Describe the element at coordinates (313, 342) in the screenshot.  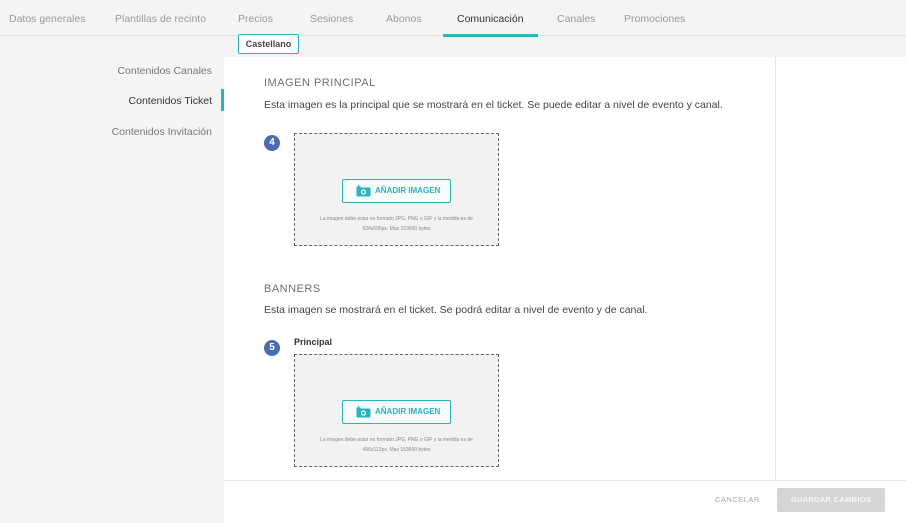
I see `banner-principal-label: Principal` at that location.